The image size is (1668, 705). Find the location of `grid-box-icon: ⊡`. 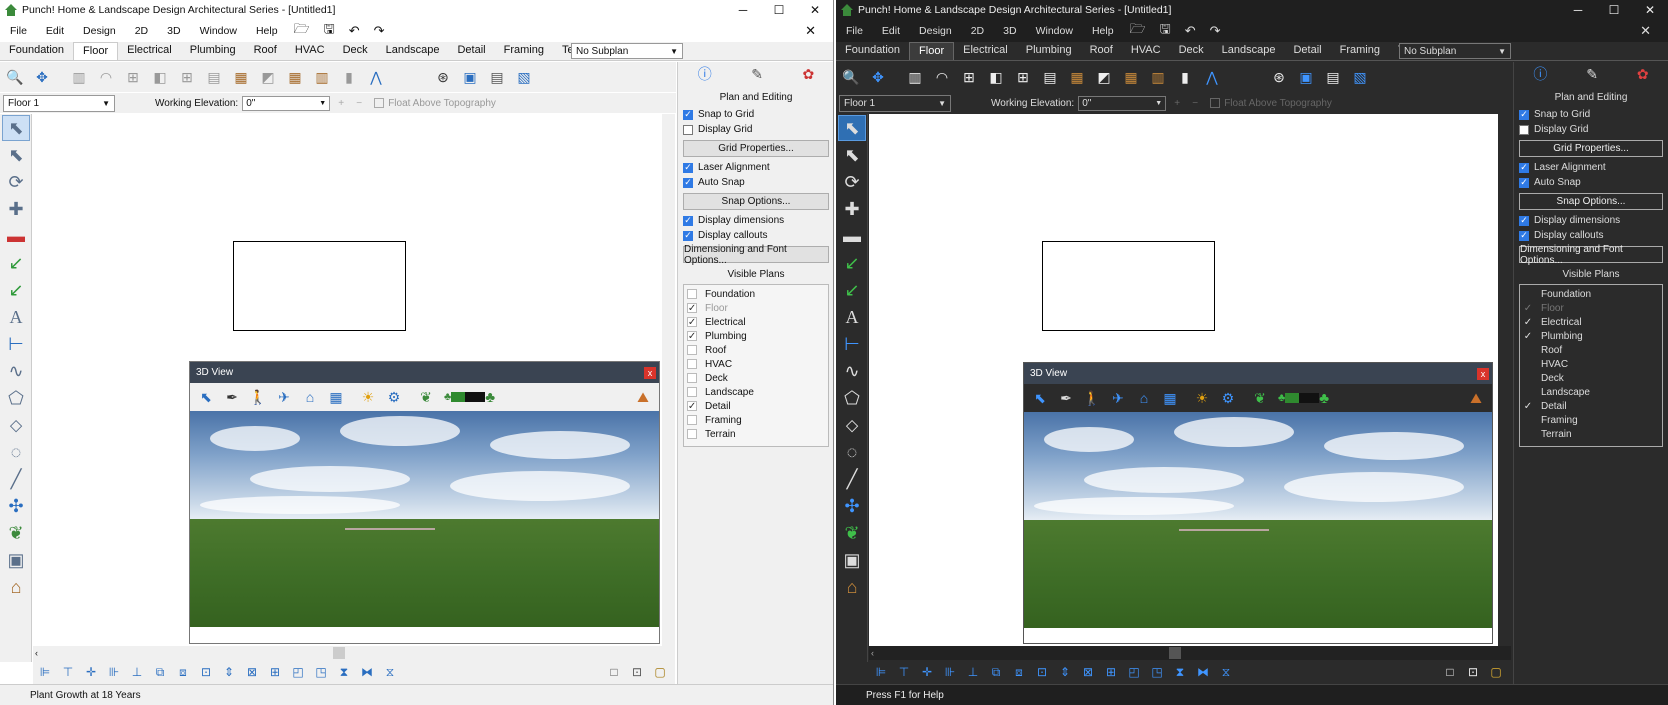

grid-box-icon: ⊡ is located at coordinates (637, 672).